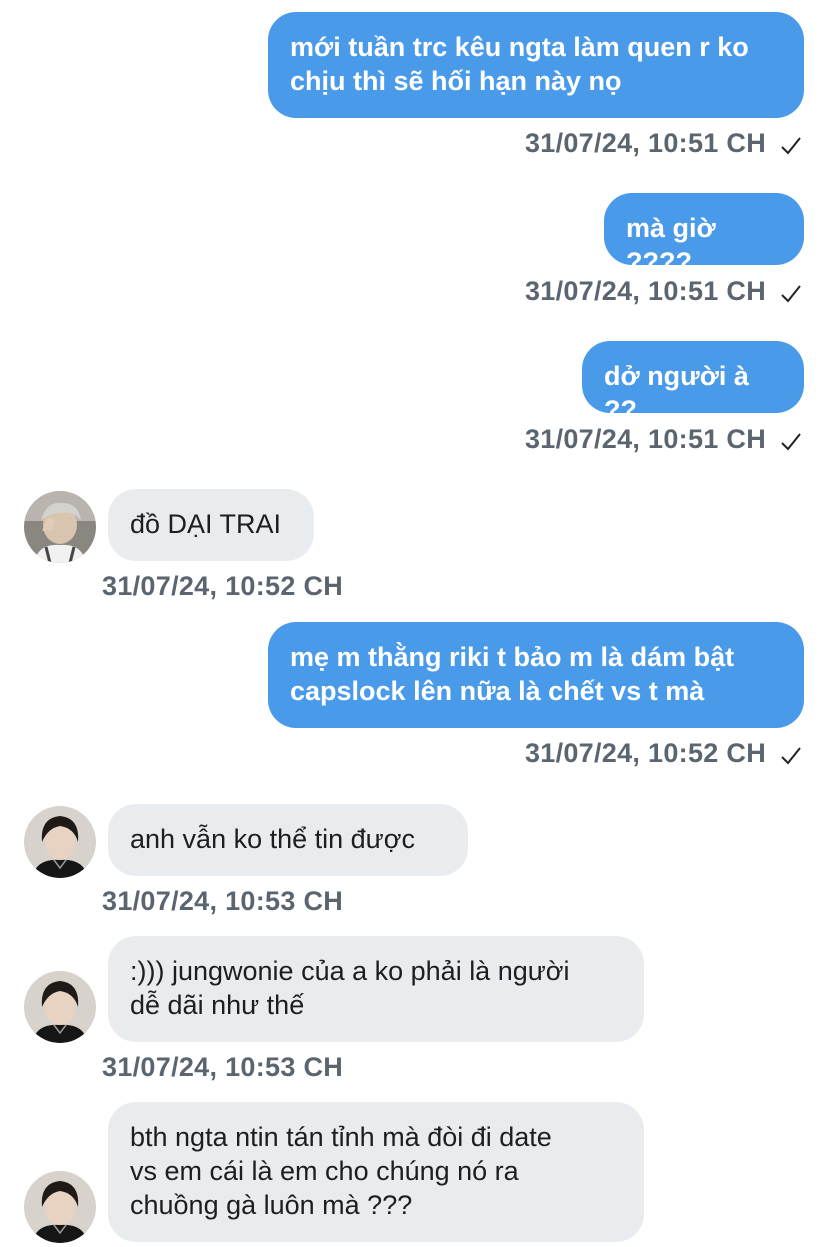 The height and width of the screenshot is (1247, 828). I want to click on message-bubble-incoming: đồ DẠI TRAI, so click(211, 525).